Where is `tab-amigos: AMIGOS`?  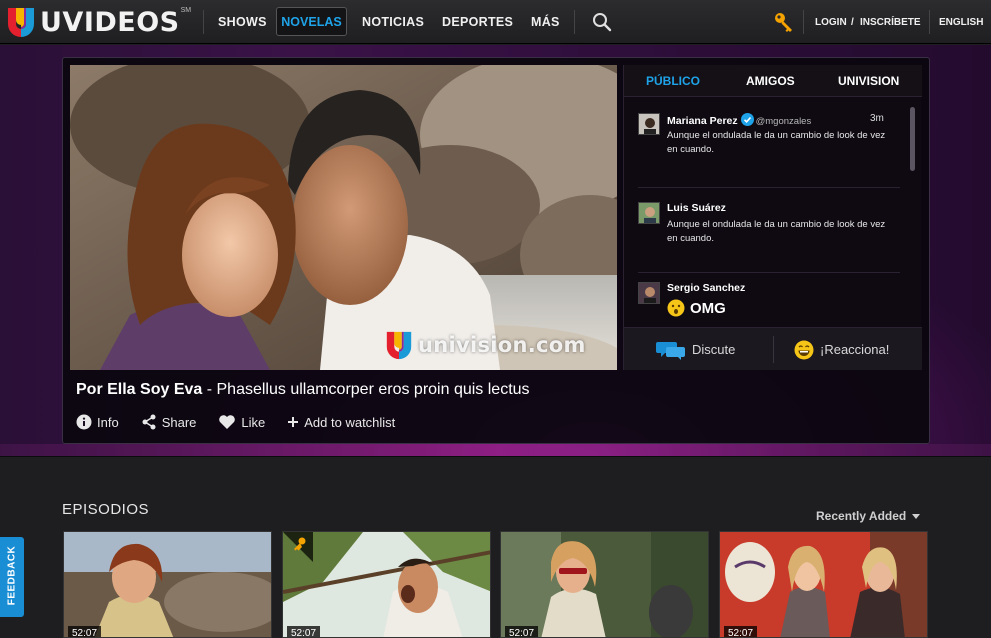 tab-amigos: AMIGOS is located at coordinates (770, 81).